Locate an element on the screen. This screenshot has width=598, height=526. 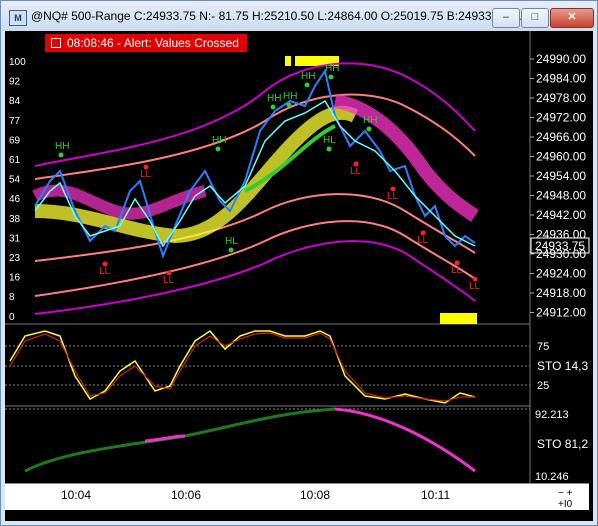
sto2-line-magenta is located at coordinates (405, 440).